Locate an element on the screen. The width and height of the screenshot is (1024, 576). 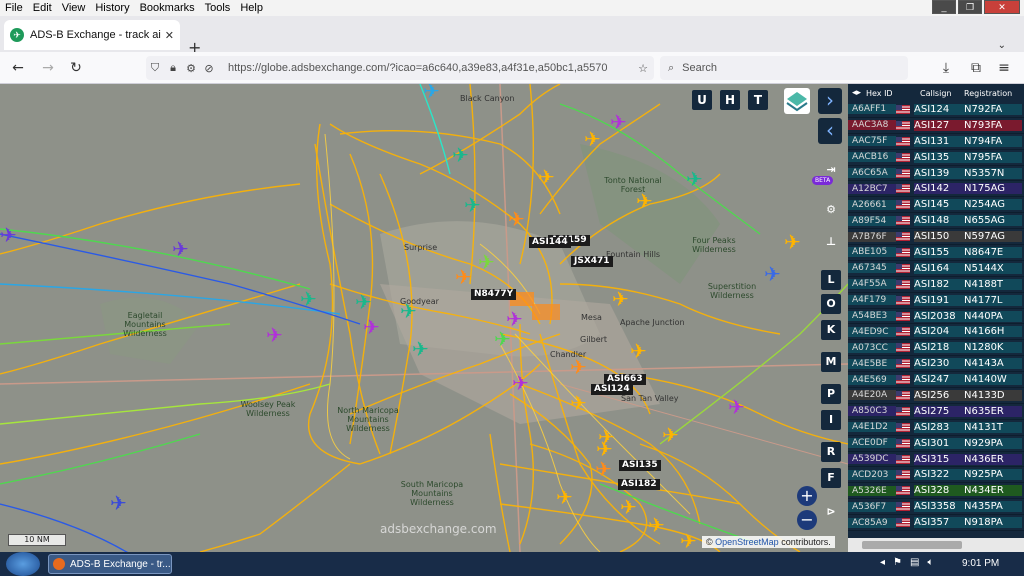
reload-icon: ↻ is located at coordinates (76, 68).